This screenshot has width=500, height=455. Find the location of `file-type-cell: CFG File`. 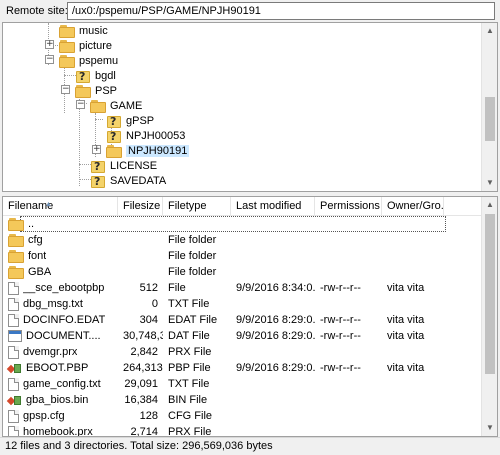

file-type-cell: CFG File is located at coordinates (190, 416).